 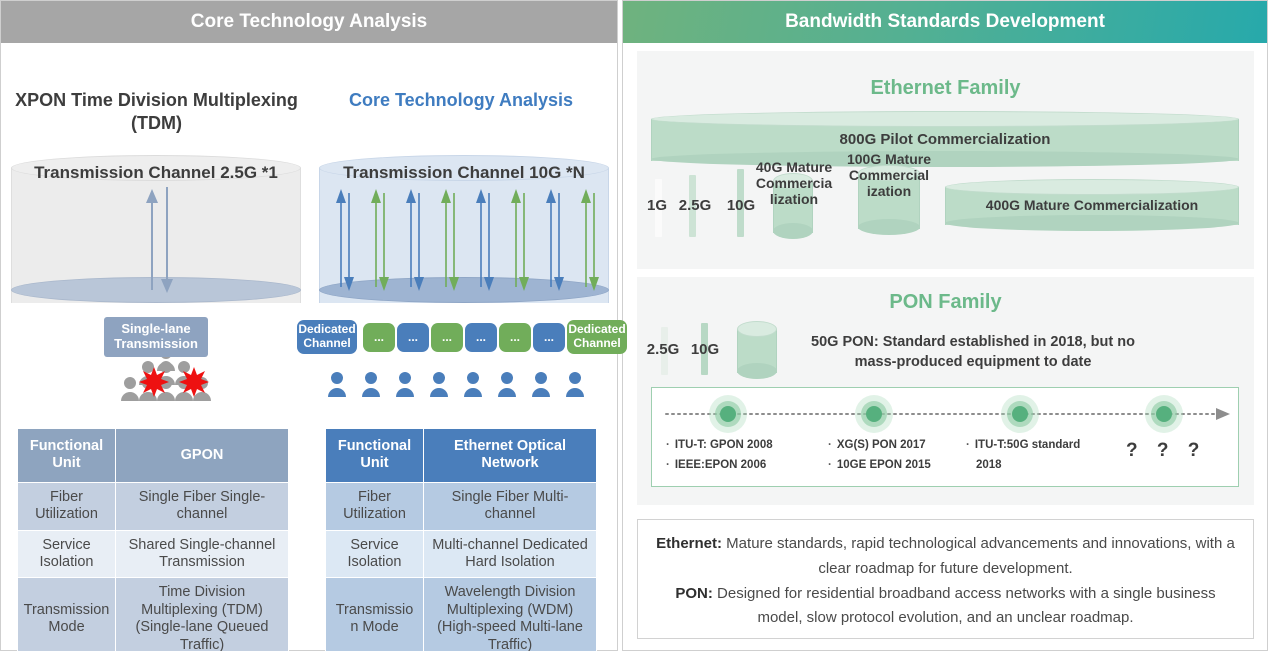 What do you see at coordinates (374, 506) in the screenshot?
I see `eon-r0c0: Fiber Utilization` at bounding box center [374, 506].